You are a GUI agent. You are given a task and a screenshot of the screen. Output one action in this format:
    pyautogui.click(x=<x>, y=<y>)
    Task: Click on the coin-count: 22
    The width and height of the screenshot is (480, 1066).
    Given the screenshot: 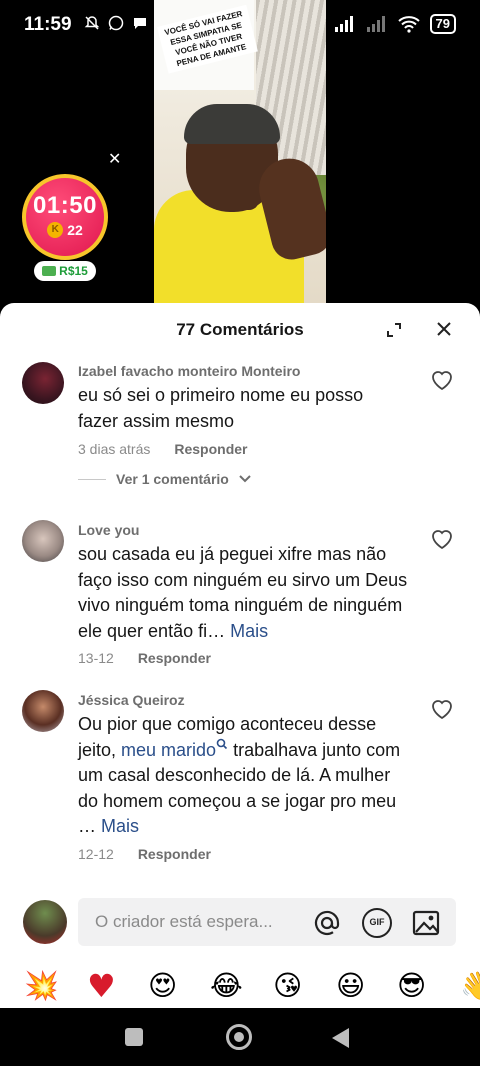 What is the action you would take?
    pyautogui.click(x=75, y=230)
    